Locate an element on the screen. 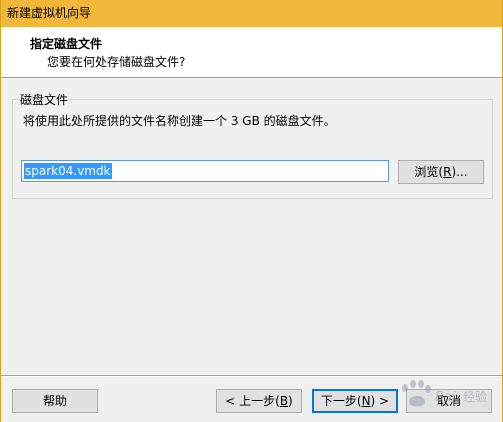 This screenshot has height=422, width=503. page-title: 指定磁盘文件 is located at coordinates (66, 44).